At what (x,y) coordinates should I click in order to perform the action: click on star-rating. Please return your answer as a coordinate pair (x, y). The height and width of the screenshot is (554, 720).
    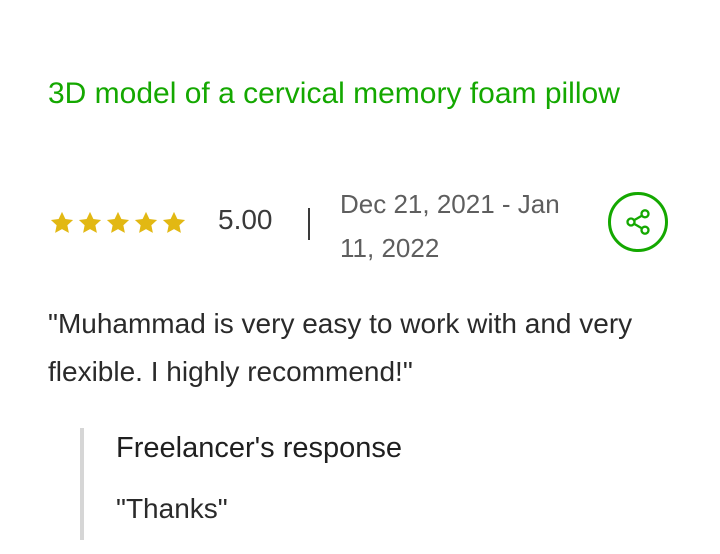
    Looking at the image, I should click on (118, 223).